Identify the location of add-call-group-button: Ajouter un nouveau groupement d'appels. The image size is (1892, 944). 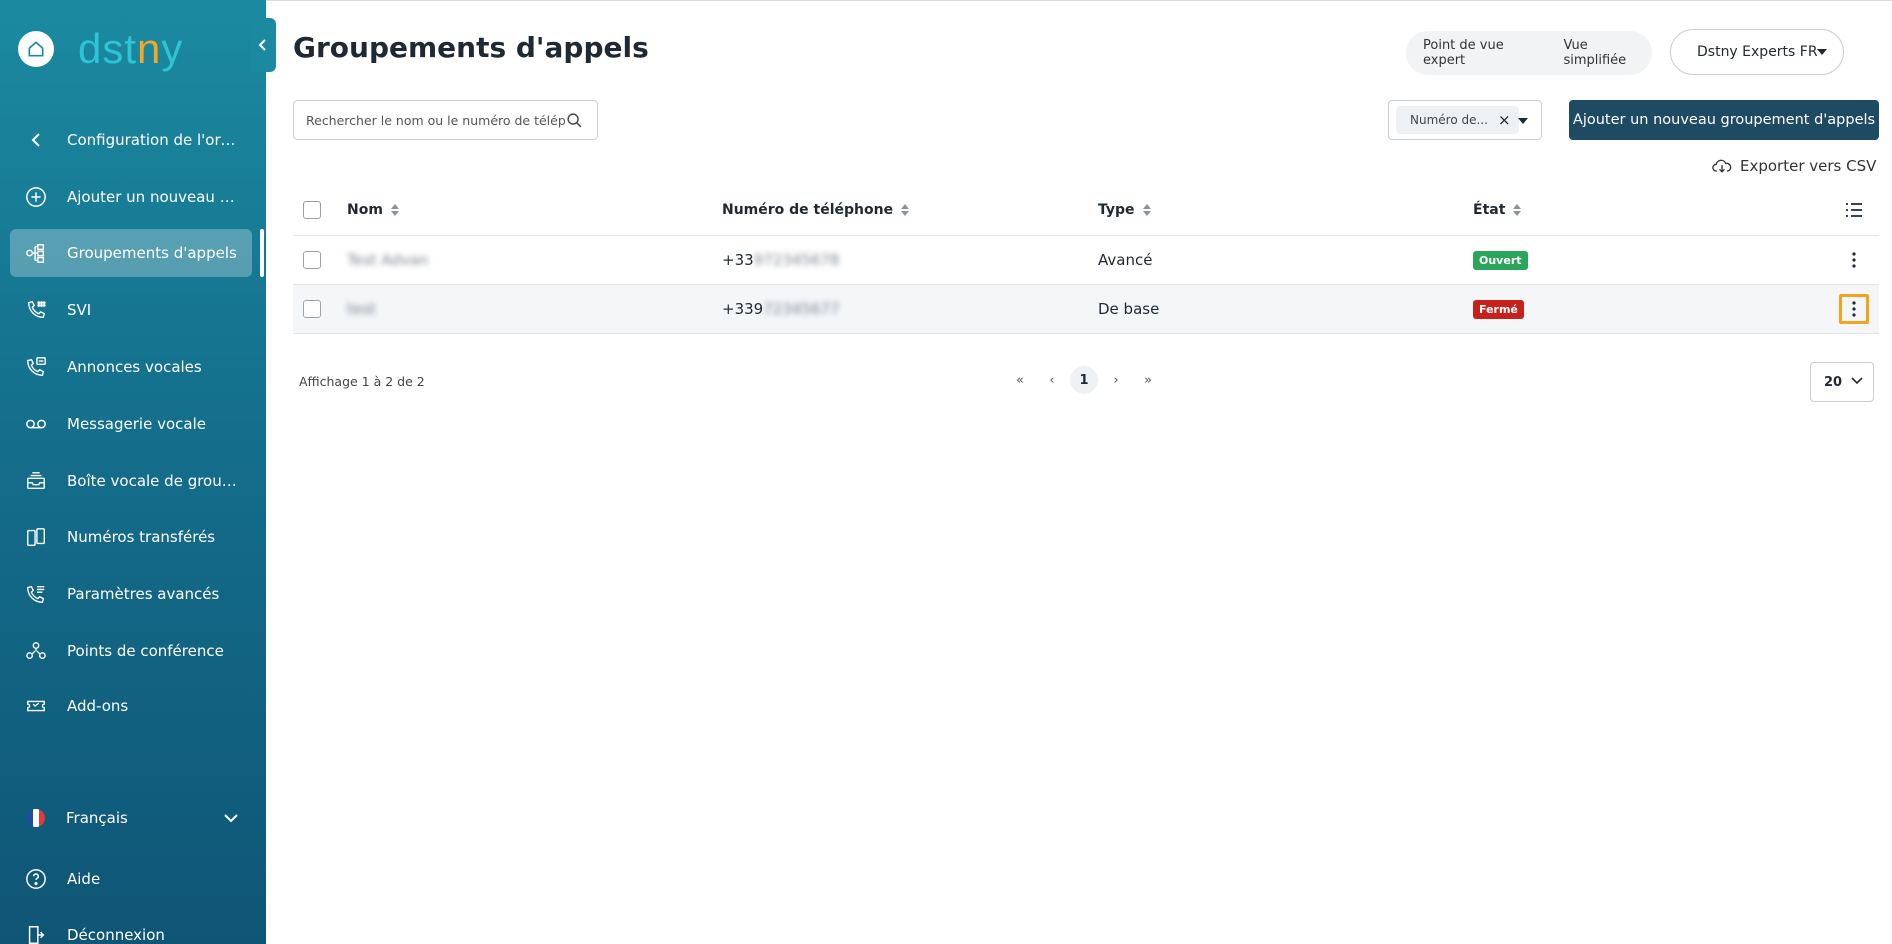
(1724, 120).